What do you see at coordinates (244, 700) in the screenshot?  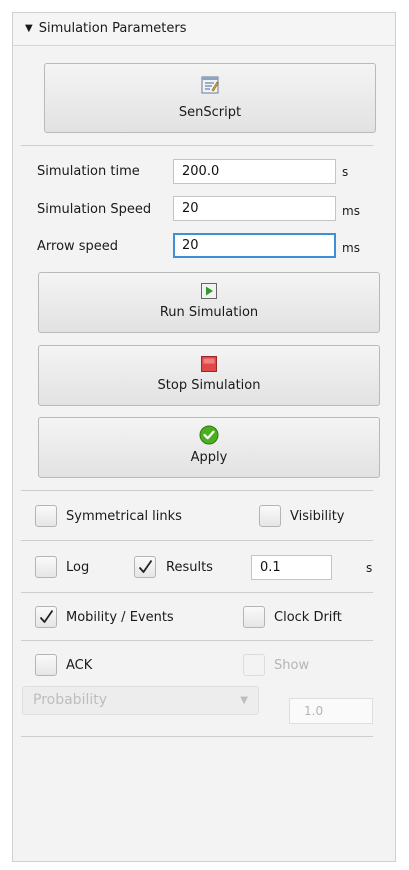 I see `chevron-down-icon: ▼` at bounding box center [244, 700].